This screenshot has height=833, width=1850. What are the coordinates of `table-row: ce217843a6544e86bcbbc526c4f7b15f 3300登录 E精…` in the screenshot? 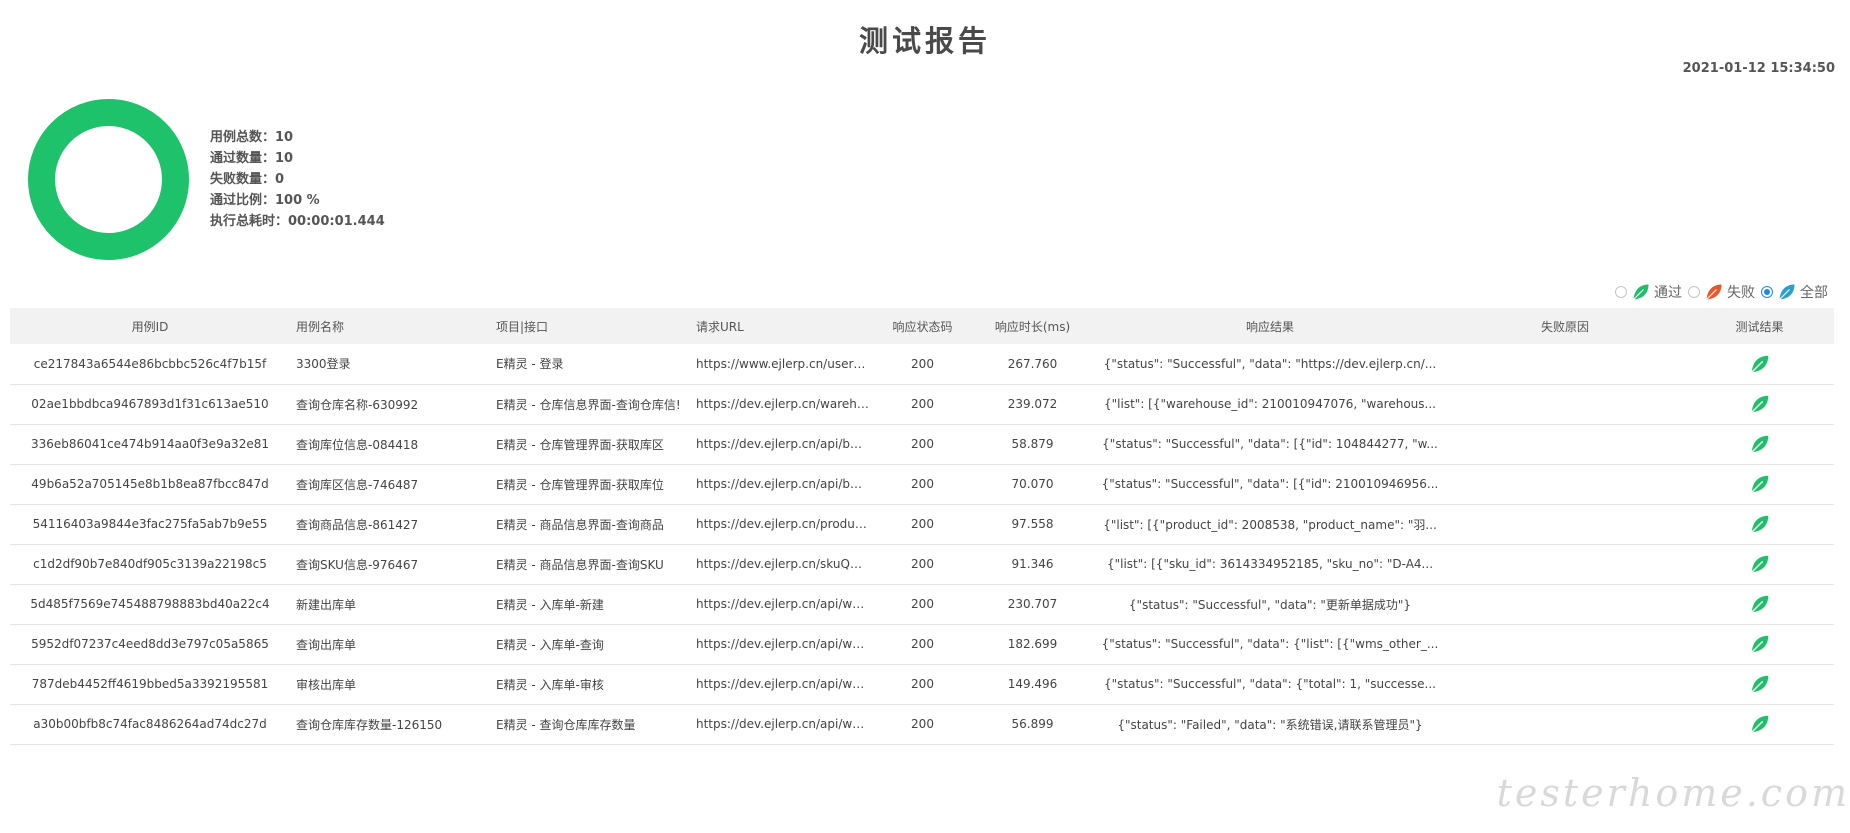 It's located at (922, 364).